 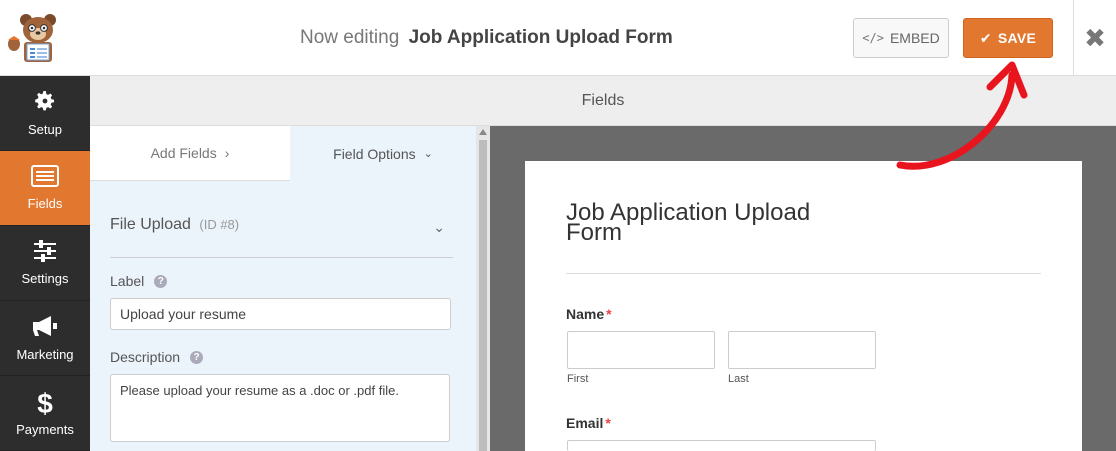 I want to click on label-caption: Label ?, so click(x=139, y=281).